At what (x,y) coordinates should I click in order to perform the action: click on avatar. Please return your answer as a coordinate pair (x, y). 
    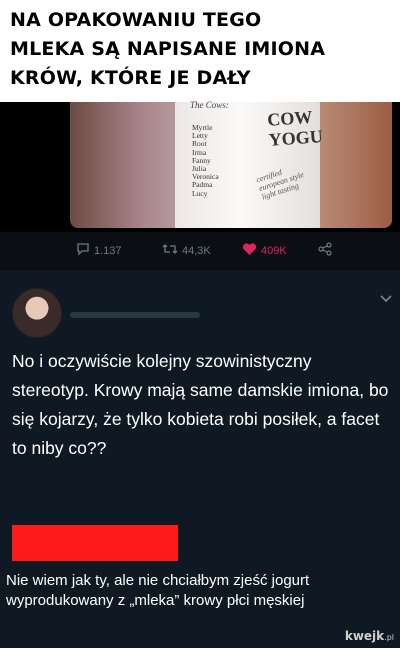
    Looking at the image, I should click on (37, 313).